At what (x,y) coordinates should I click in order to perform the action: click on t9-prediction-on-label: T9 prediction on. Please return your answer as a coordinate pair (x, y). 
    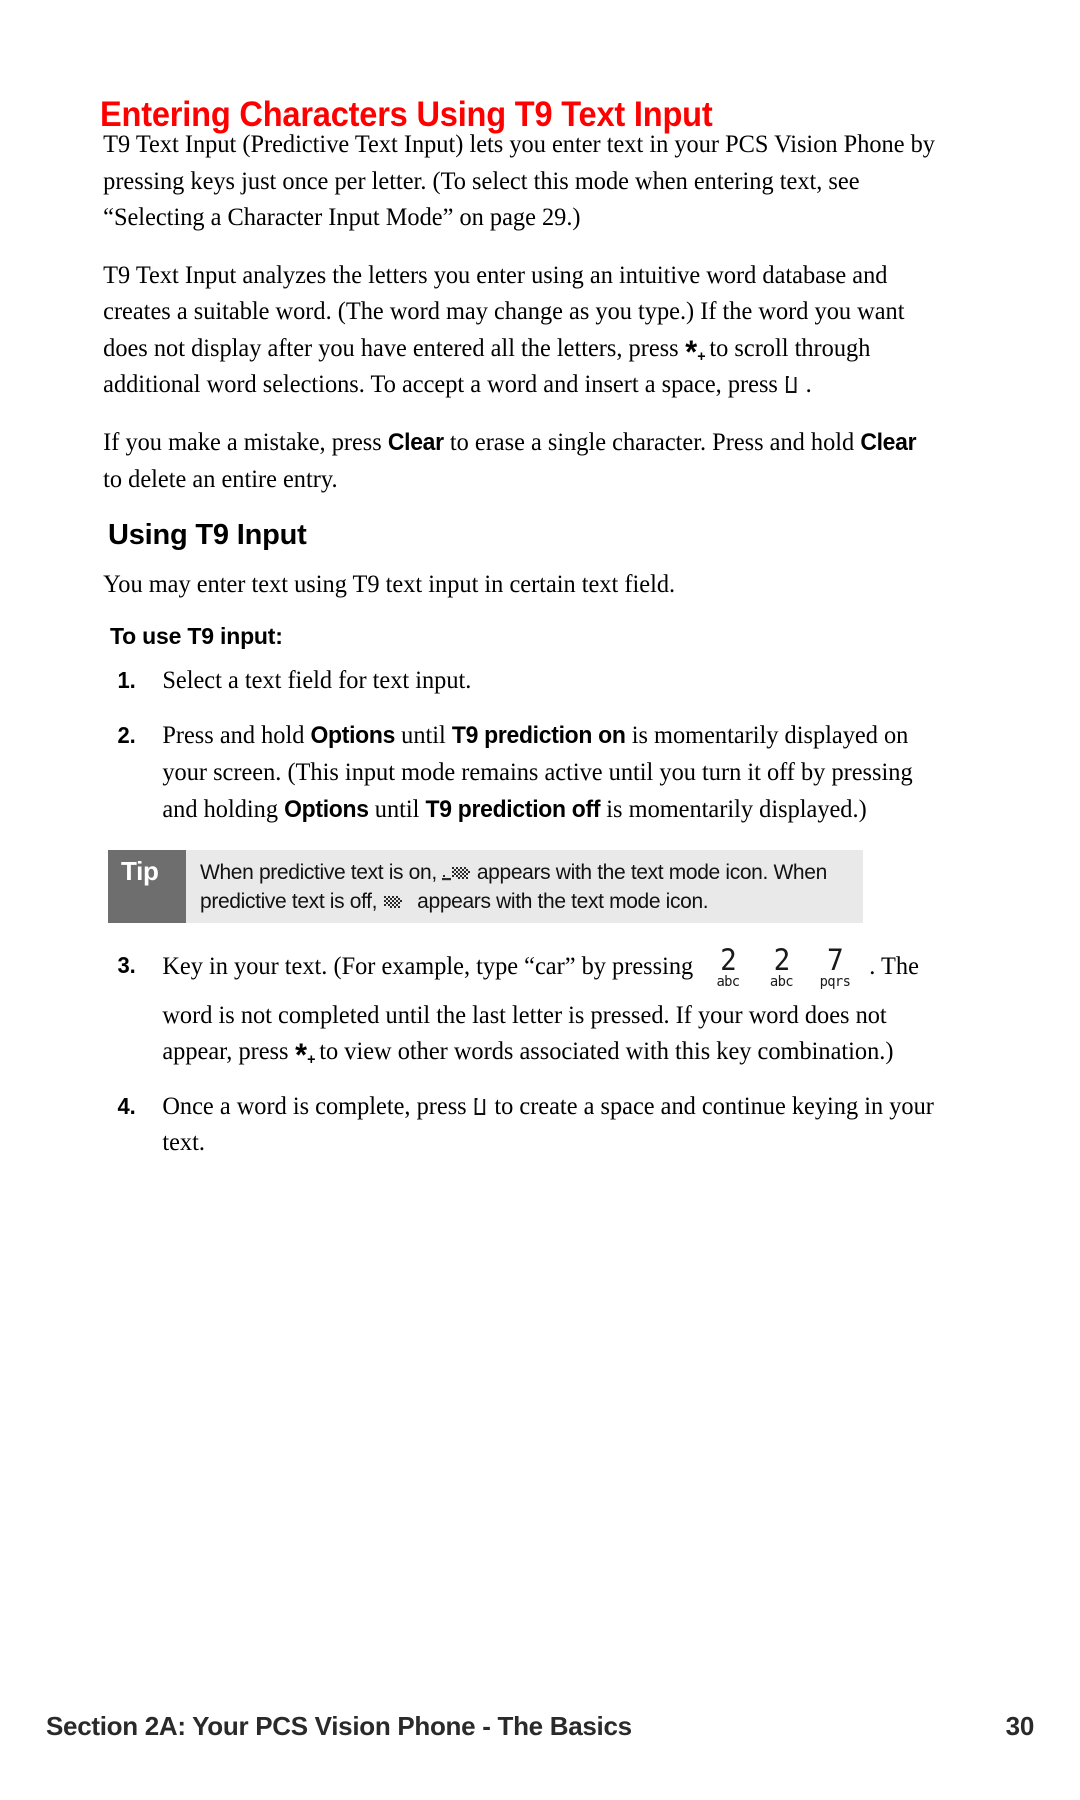
    Looking at the image, I should click on (538, 735).